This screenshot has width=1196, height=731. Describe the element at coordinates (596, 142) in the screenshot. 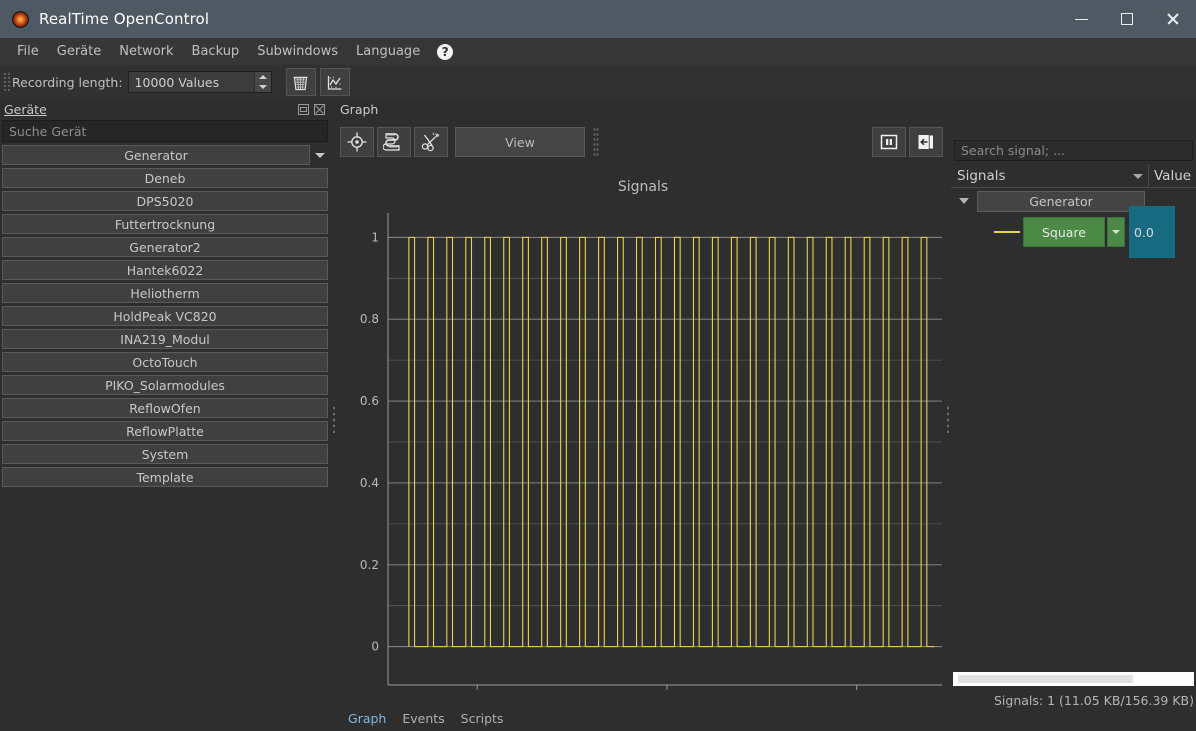

I see `graph-toolbar-drag-handle` at that location.